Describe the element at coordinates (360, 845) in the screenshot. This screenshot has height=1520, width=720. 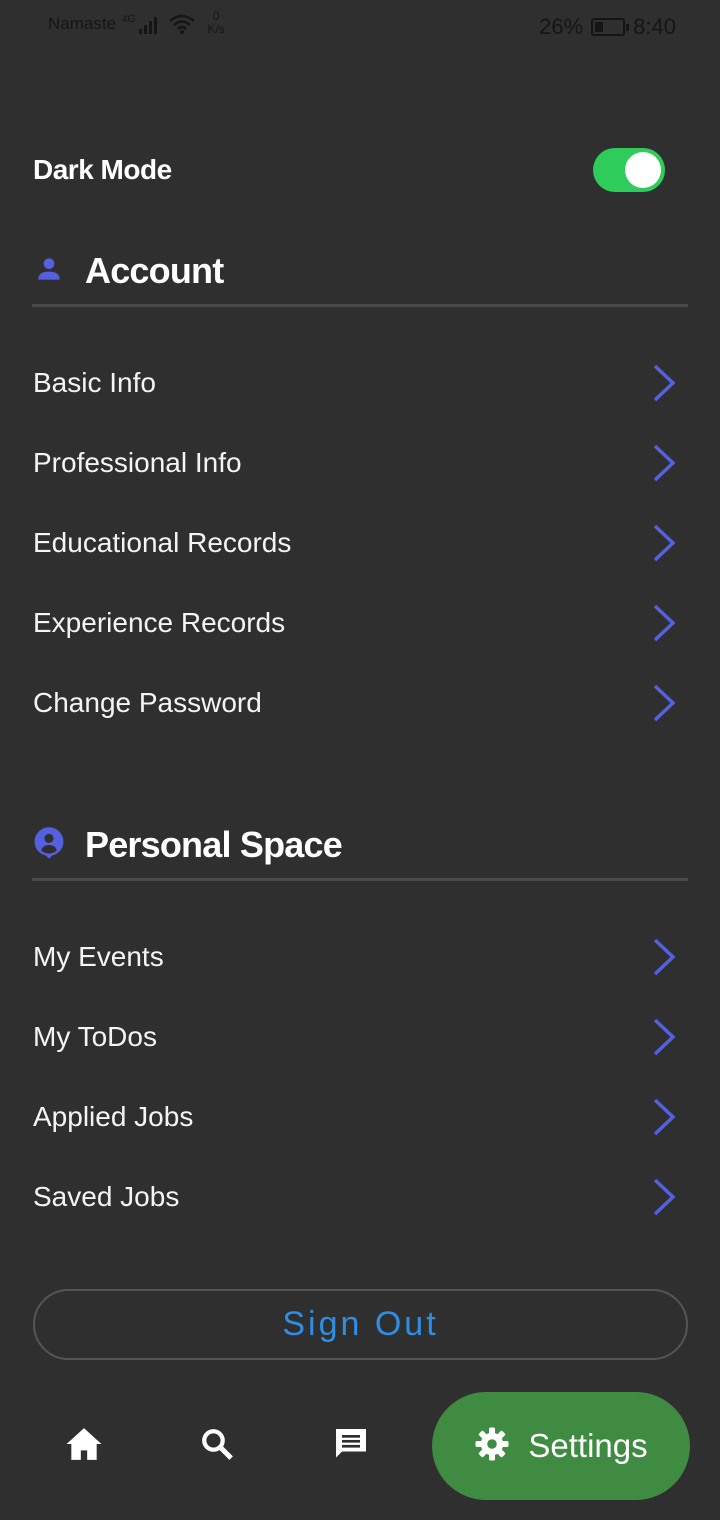
I see `personal-space-section-header: Personal Space` at that location.